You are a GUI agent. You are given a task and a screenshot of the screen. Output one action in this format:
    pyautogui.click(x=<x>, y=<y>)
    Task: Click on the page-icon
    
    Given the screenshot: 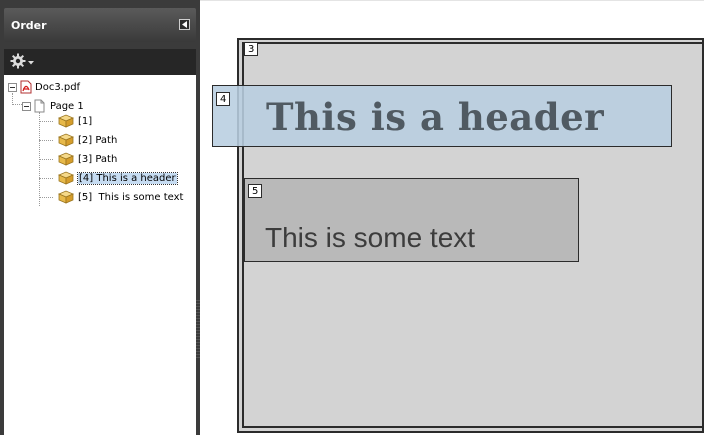 What is the action you would take?
    pyautogui.click(x=39, y=106)
    